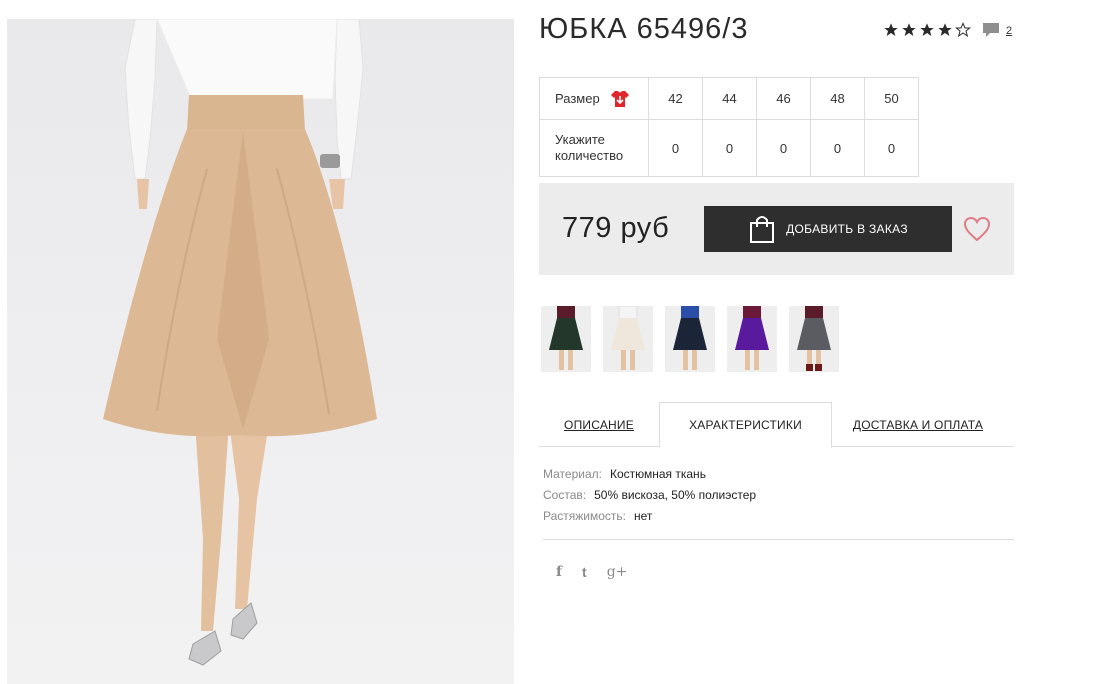 This screenshot has width=1093, height=684. Describe the element at coordinates (762, 229) in the screenshot. I see `shopping-bag-icon` at that location.